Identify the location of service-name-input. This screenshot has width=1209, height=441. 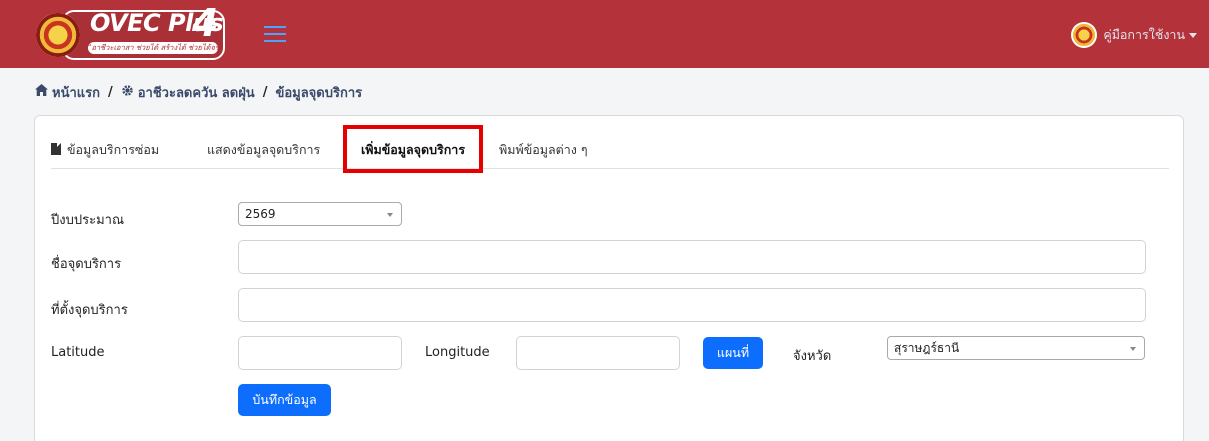
(692, 257).